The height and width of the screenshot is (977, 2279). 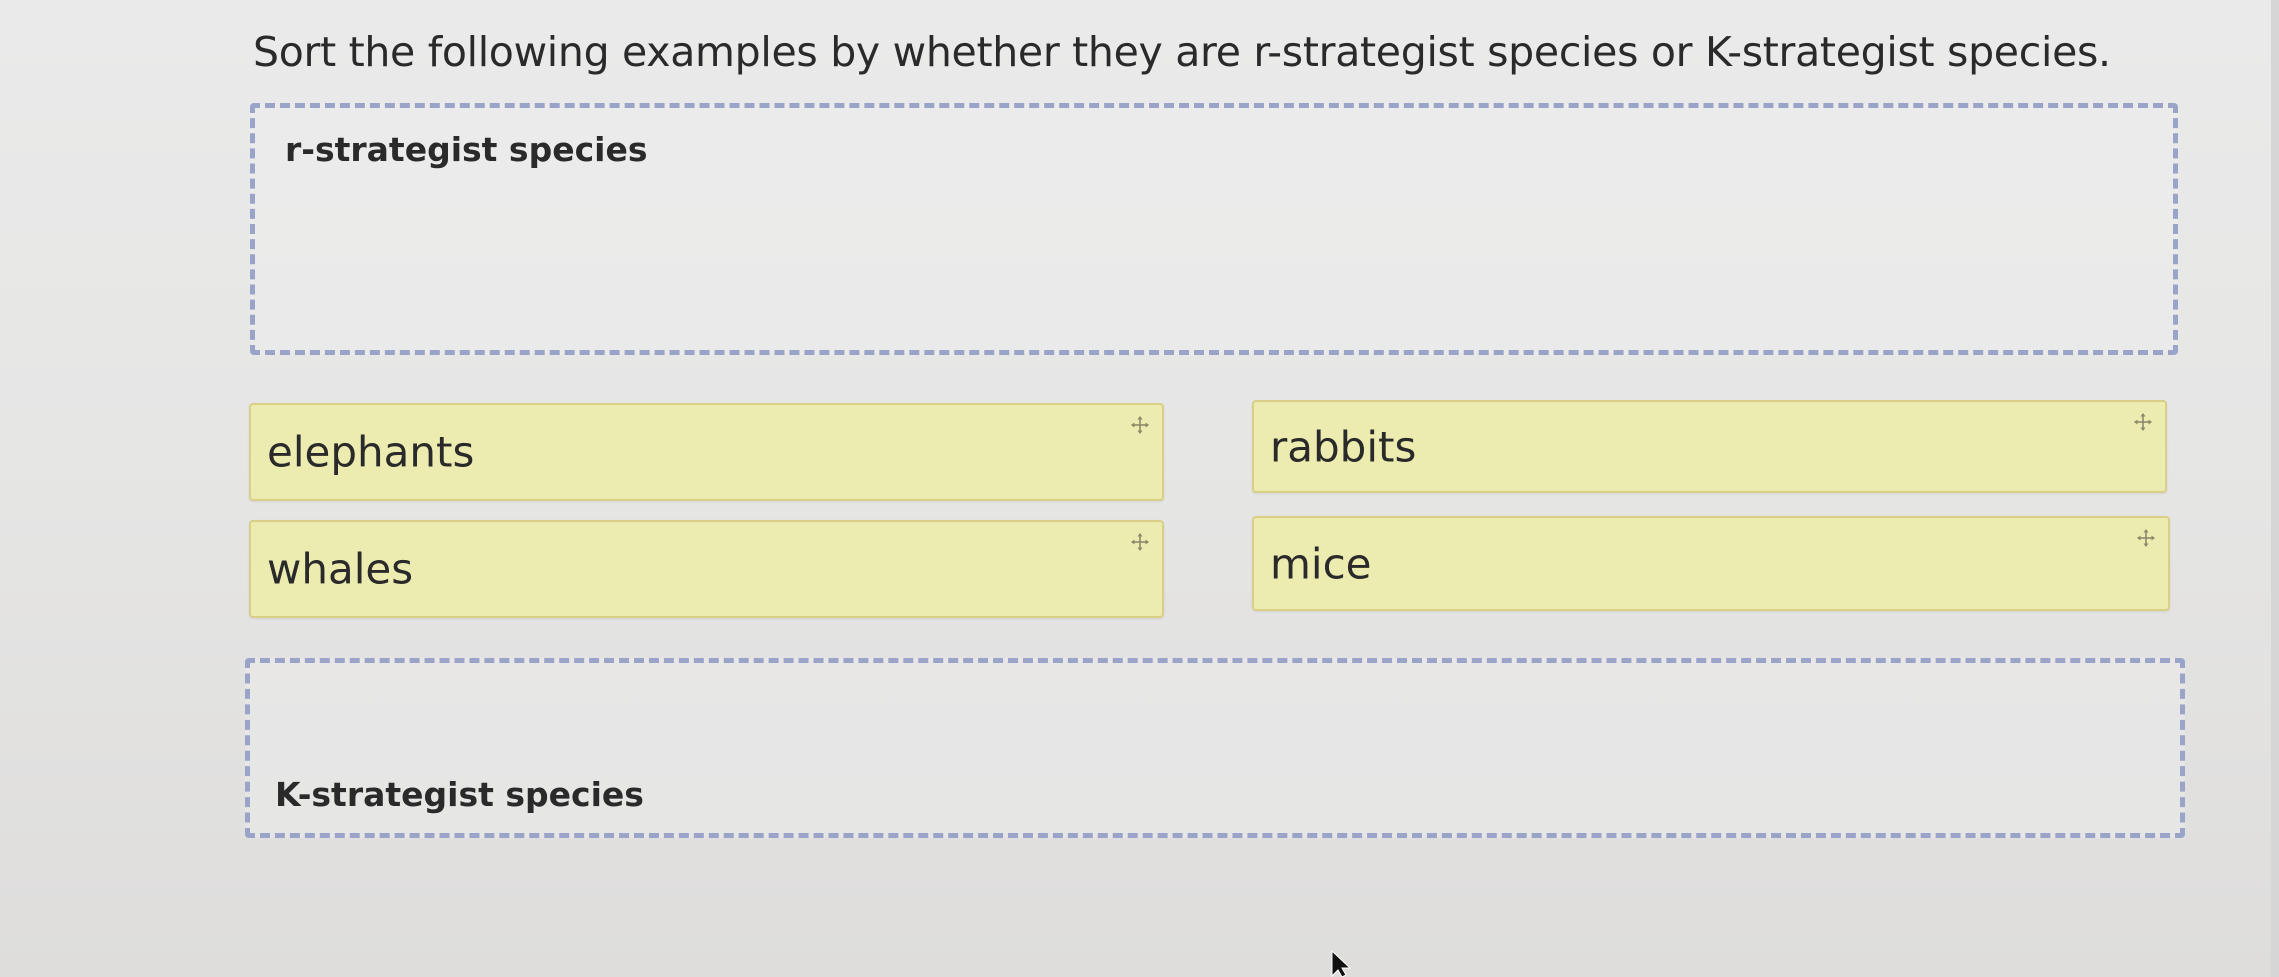 What do you see at coordinates (1341, 963) in the screenshot?
I see `mouse-cursor-icon` at bounding box center [1341, 963].